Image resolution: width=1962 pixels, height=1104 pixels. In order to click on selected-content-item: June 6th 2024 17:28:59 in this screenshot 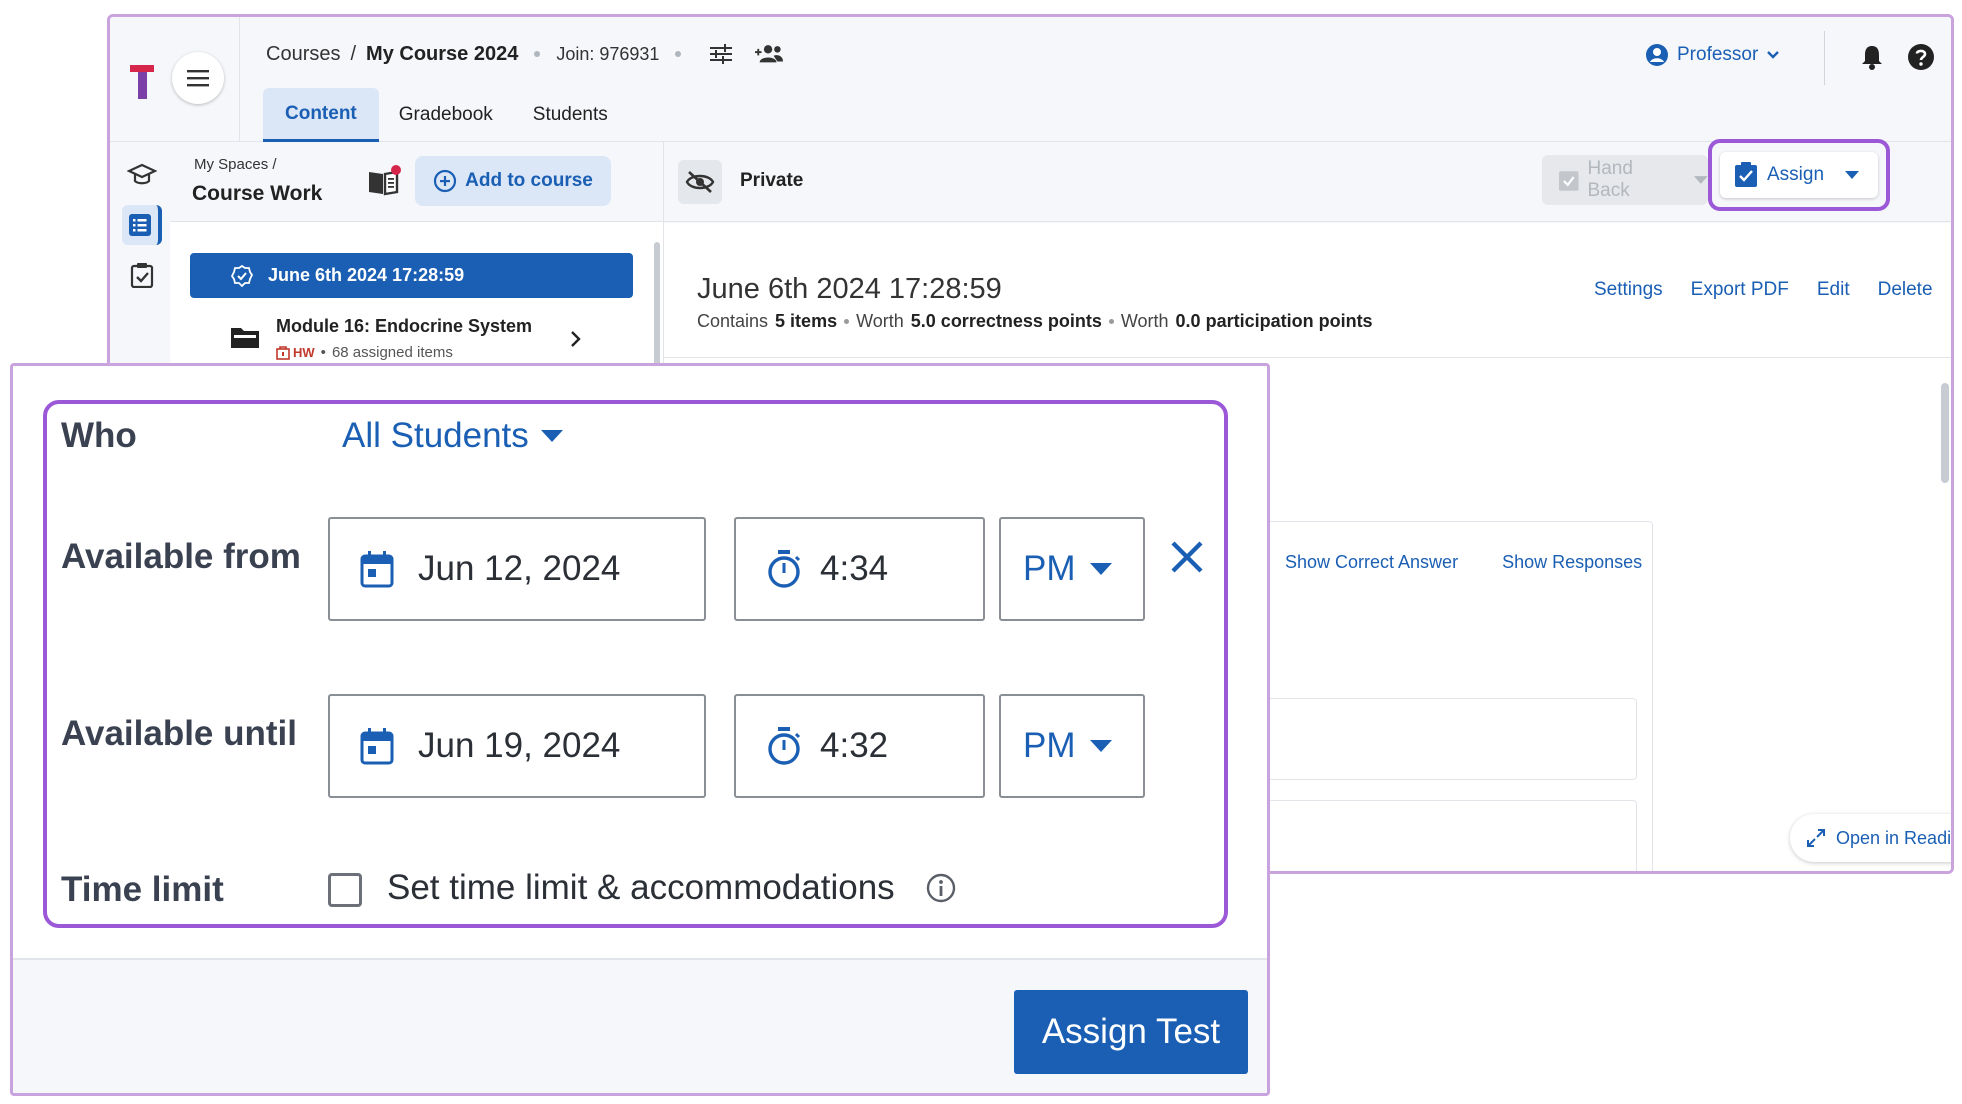, I will do `click(411, 275)`.